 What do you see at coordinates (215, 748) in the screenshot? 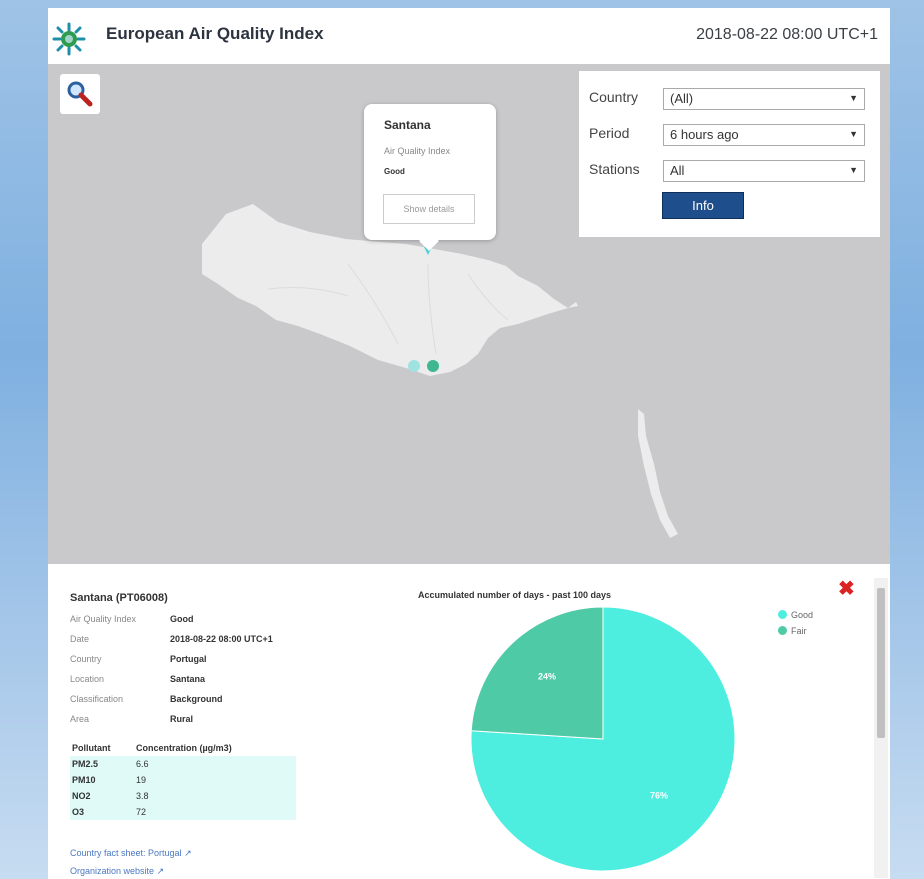
I see `concentration-header: Concentration (µg/m3)` at bounding box center [215, 748].